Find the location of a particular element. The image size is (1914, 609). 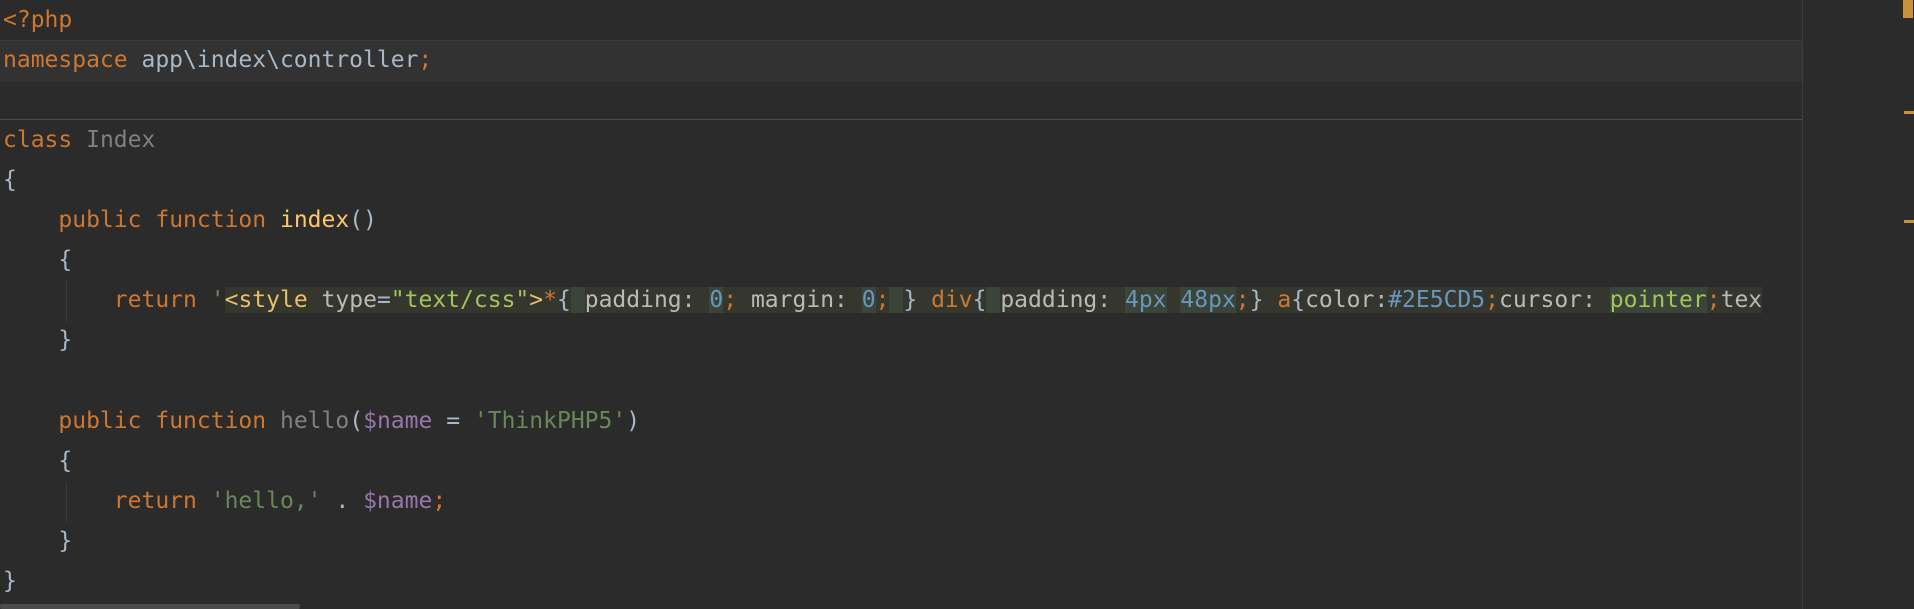

code-line-2: namespace app\index\controller; is located at coordinates (216, 60).